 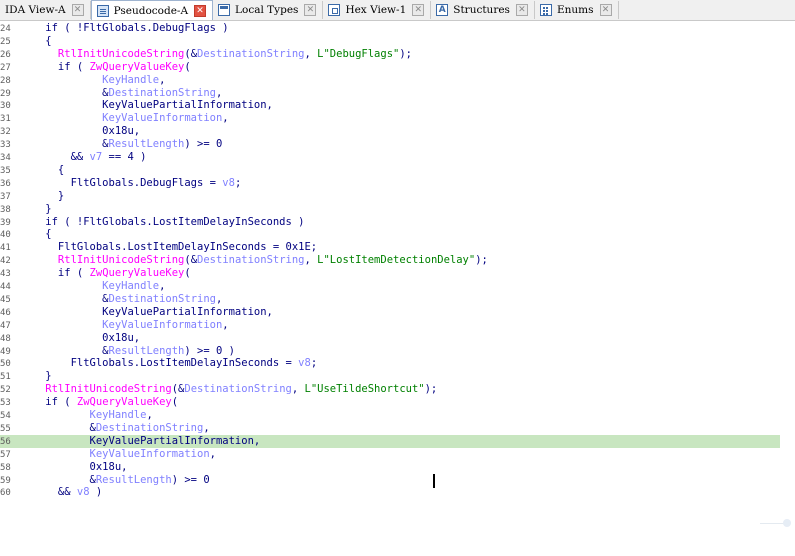 I want to click on code-line: 55 &DestinationString,, so click(x=390, y=428).